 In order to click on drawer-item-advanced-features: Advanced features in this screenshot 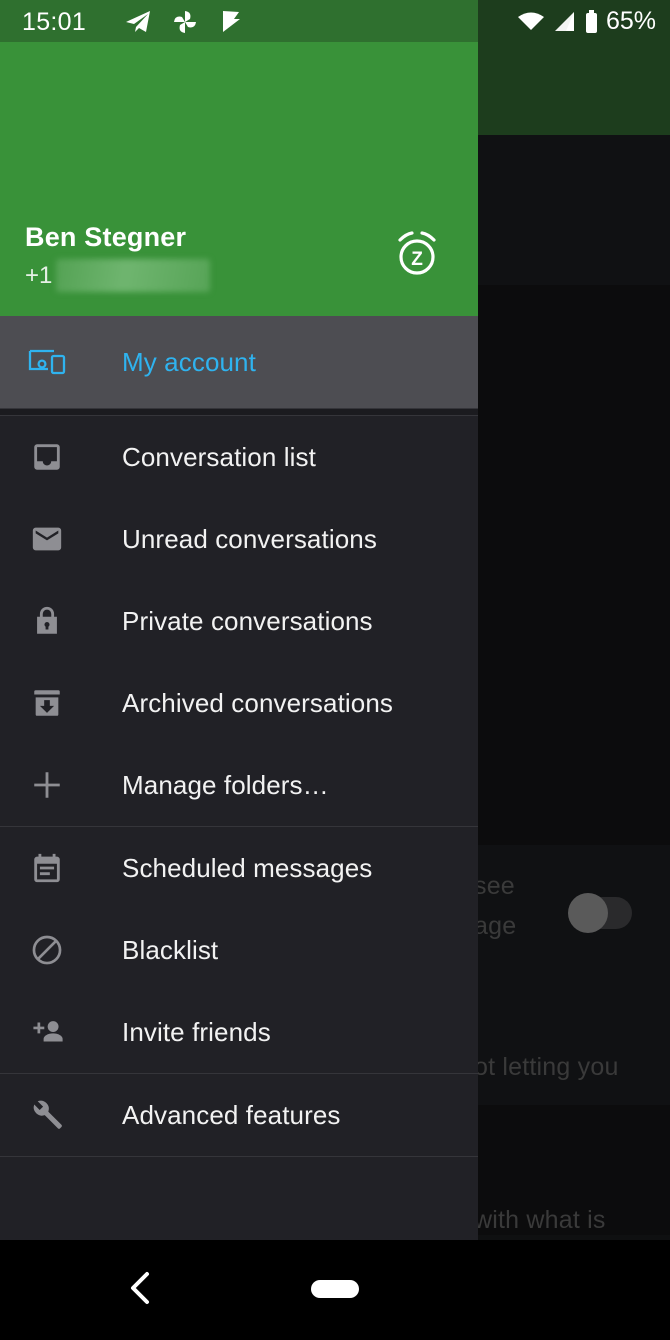, I will do `click(239, 1115)`.